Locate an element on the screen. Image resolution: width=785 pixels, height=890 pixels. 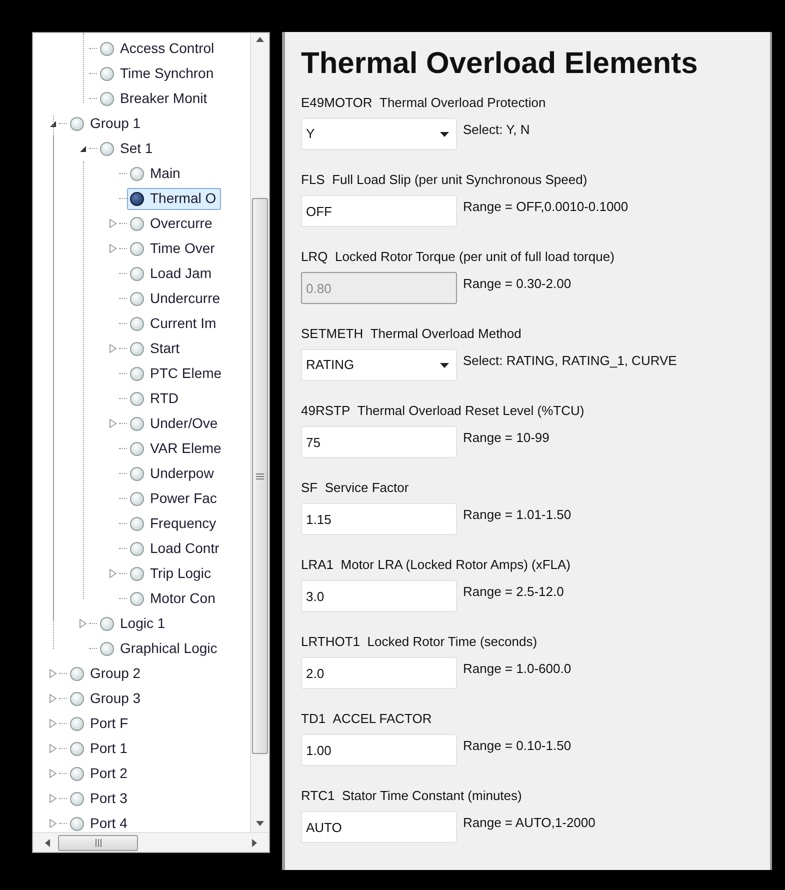
input-field: AUTO is located at coordinates (379, 827).